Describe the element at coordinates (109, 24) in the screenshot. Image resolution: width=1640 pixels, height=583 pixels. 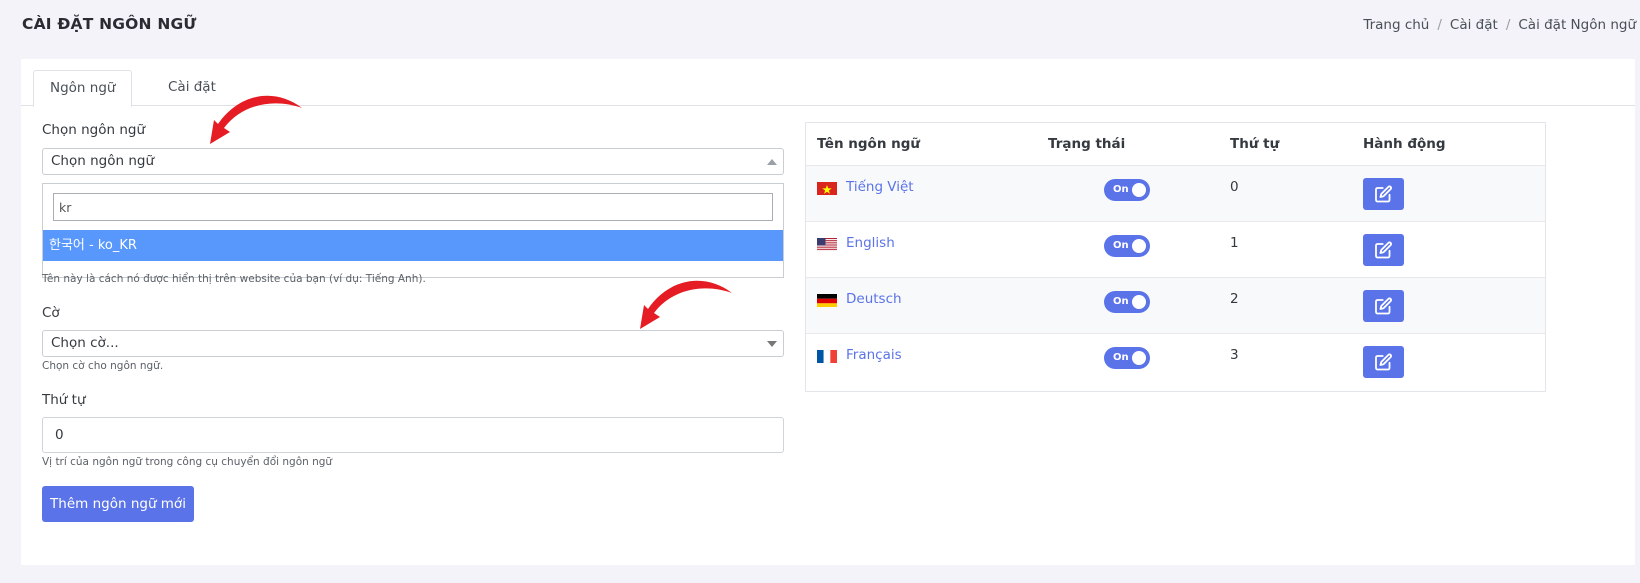
I see `page-title: CÀI ĐẶT NGÔN NGỮ` at that location.